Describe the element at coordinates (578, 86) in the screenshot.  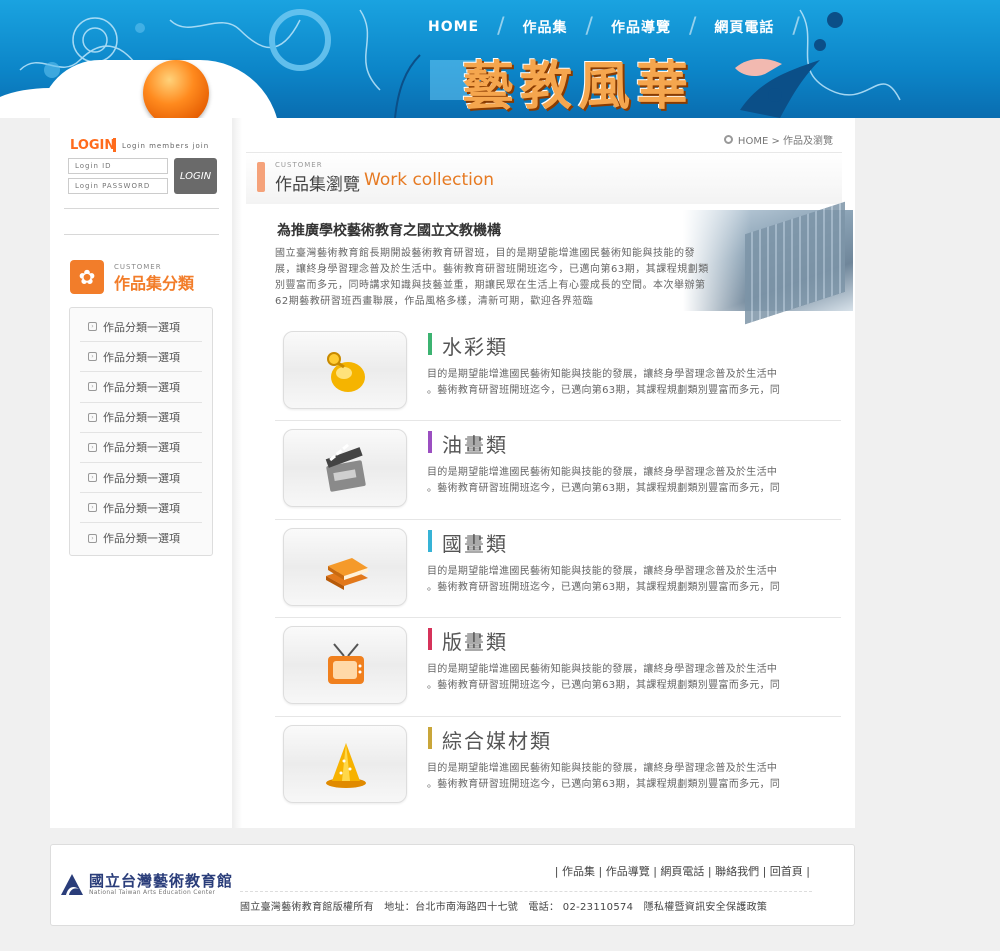
I see `site-title: 藝教風華` at that location.